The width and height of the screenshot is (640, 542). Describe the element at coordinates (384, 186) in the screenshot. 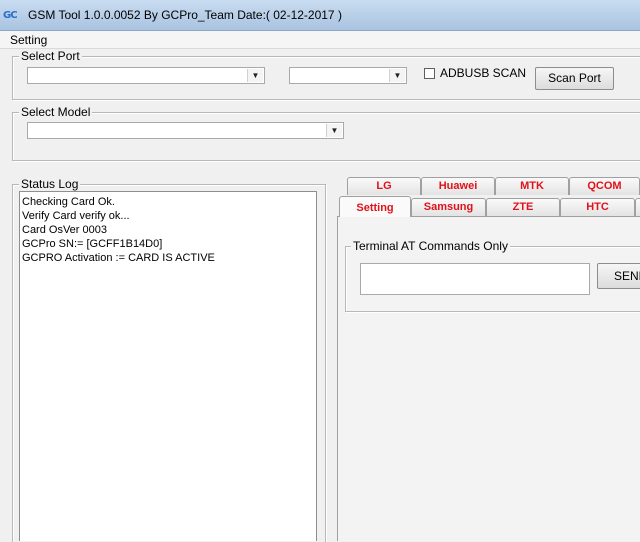

I see `tab-lg: LG` at that location.